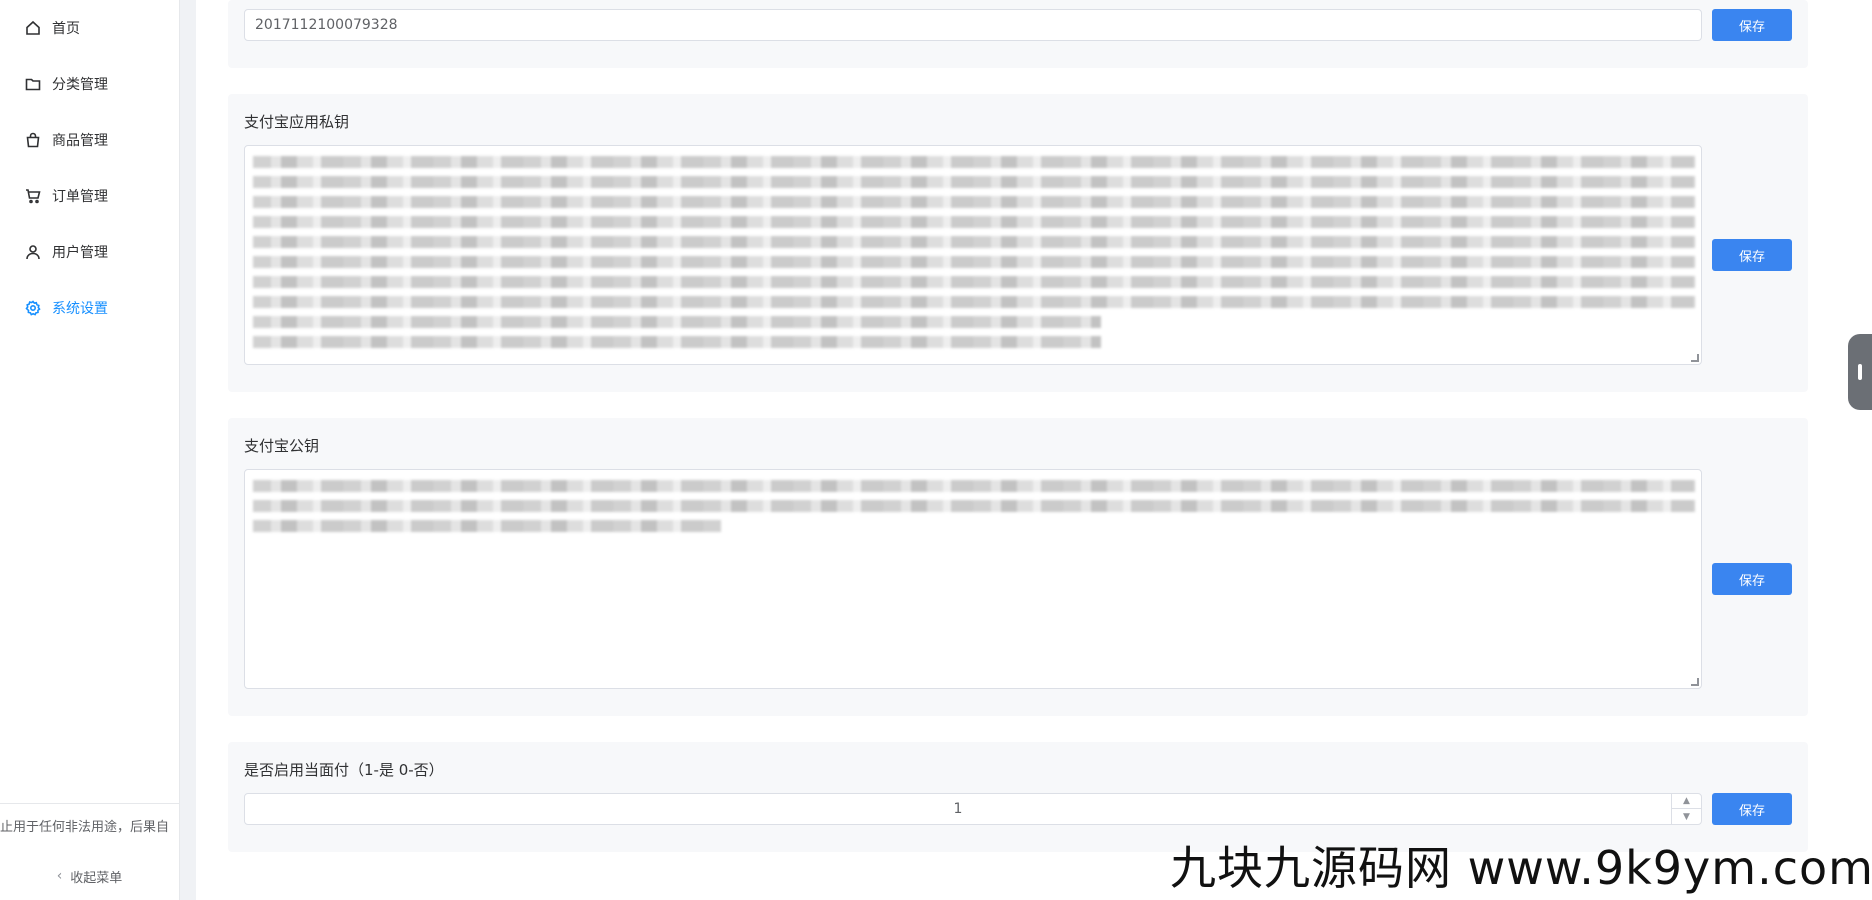  What do you see at coordinates (33, 28) in the screenshot?
I see `home-icon` at bounding box center [33, 28].